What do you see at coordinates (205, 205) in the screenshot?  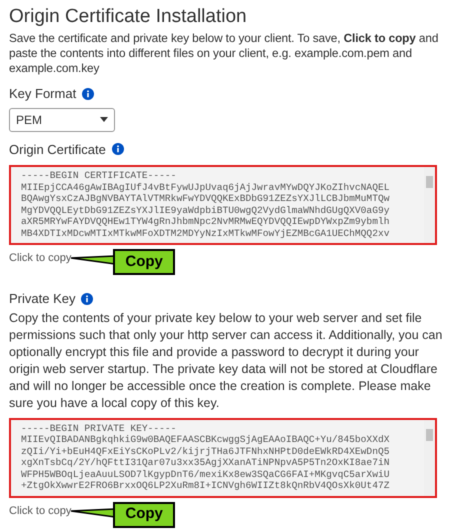 I see `key-text: -----BEGIN CERTIFICATE----- MIIEpjCCA46gAwIBAgIUfJ4vBtFywUJpUvaq6jAjJwravMYwDQYJKoZIhvcNAQEL BQAwgYsxCzAJBgNVBAYTAlVTMRkwFwYDVQQKExBDbG91ZEZsYXJlLCBJbmMuMTQw MgYDVQQLEytDbG91ZEZsYXJlIE9yaWdpbiBTU0wgQ2VydGlmaWNhdGUgQXV0aG9y aXR5MRYwFAYDVQQHEw1TYW4gRnJhbmNpc2NvMRMwEQYDVQQIEwpDYWxpZm9ybmlh MB4XDTIxMDcwMTIxMTkwMFoXDTM2MDYyNzIxMTkwMFowYjEZMBcGA1UEChMQQ2xv` at bounding box center [205, 205].